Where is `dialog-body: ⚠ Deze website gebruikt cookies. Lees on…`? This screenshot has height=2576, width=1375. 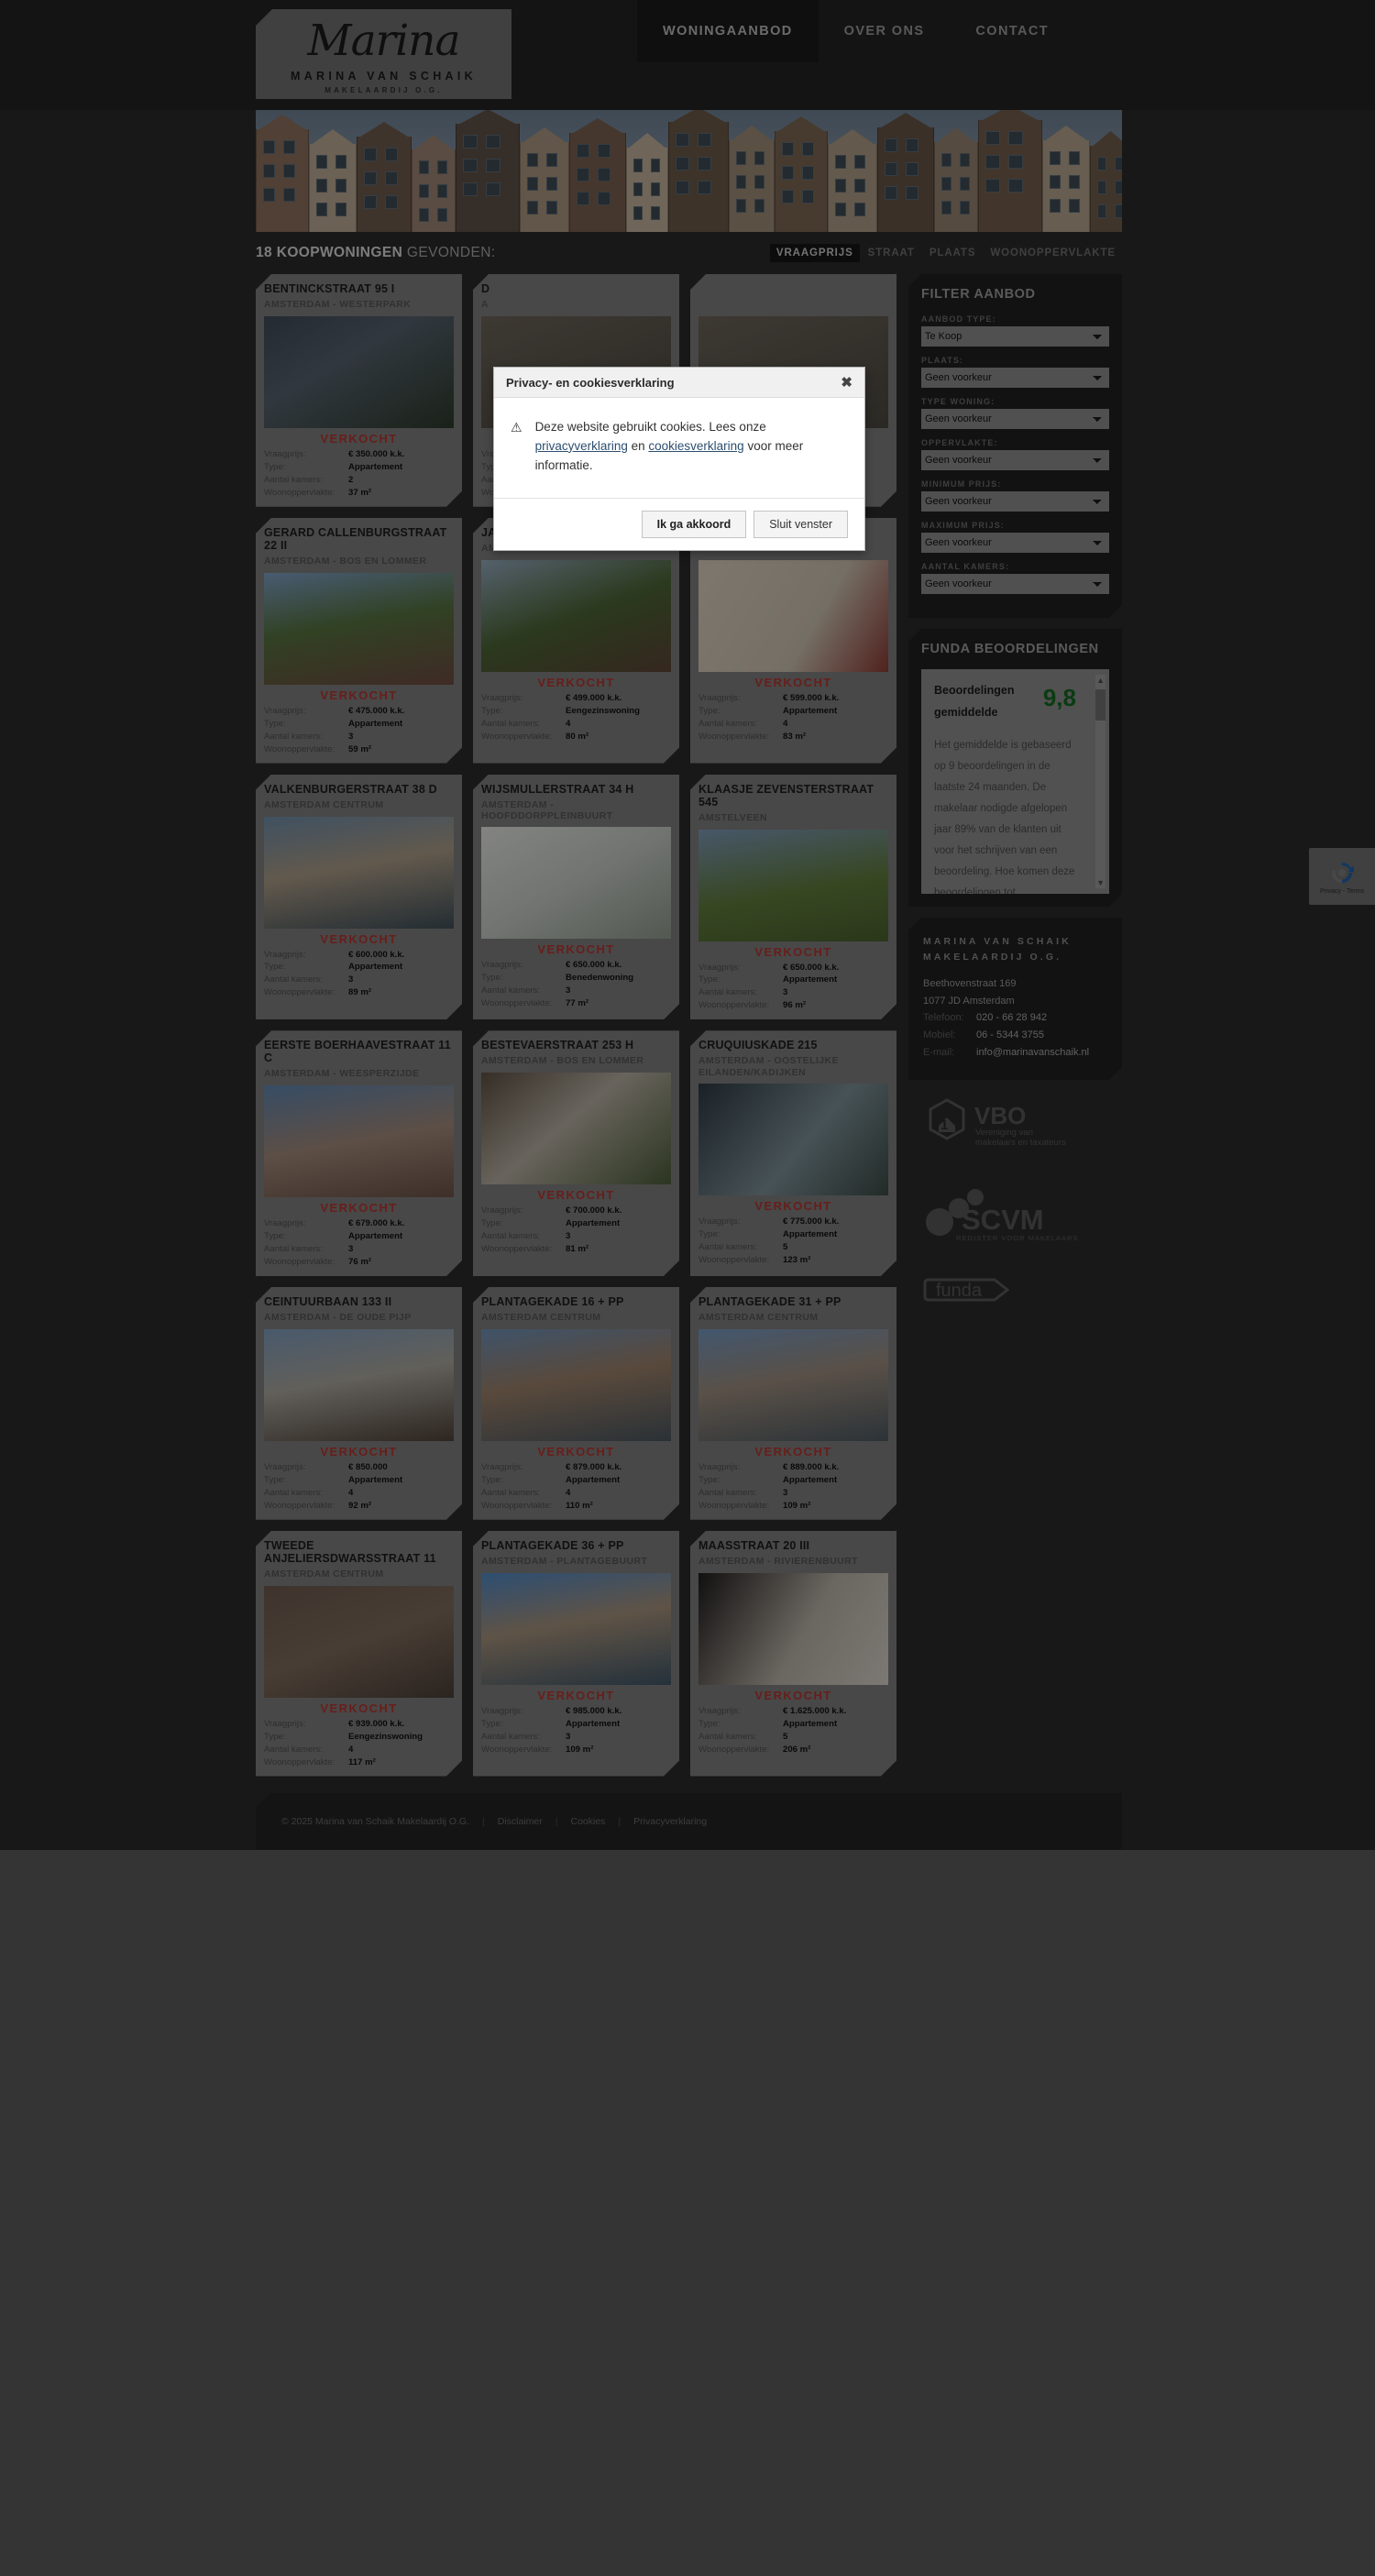 dialog-body: ⚠ Deze website gebruikt cookies. Lees on… is located at coordinates (679, 449).